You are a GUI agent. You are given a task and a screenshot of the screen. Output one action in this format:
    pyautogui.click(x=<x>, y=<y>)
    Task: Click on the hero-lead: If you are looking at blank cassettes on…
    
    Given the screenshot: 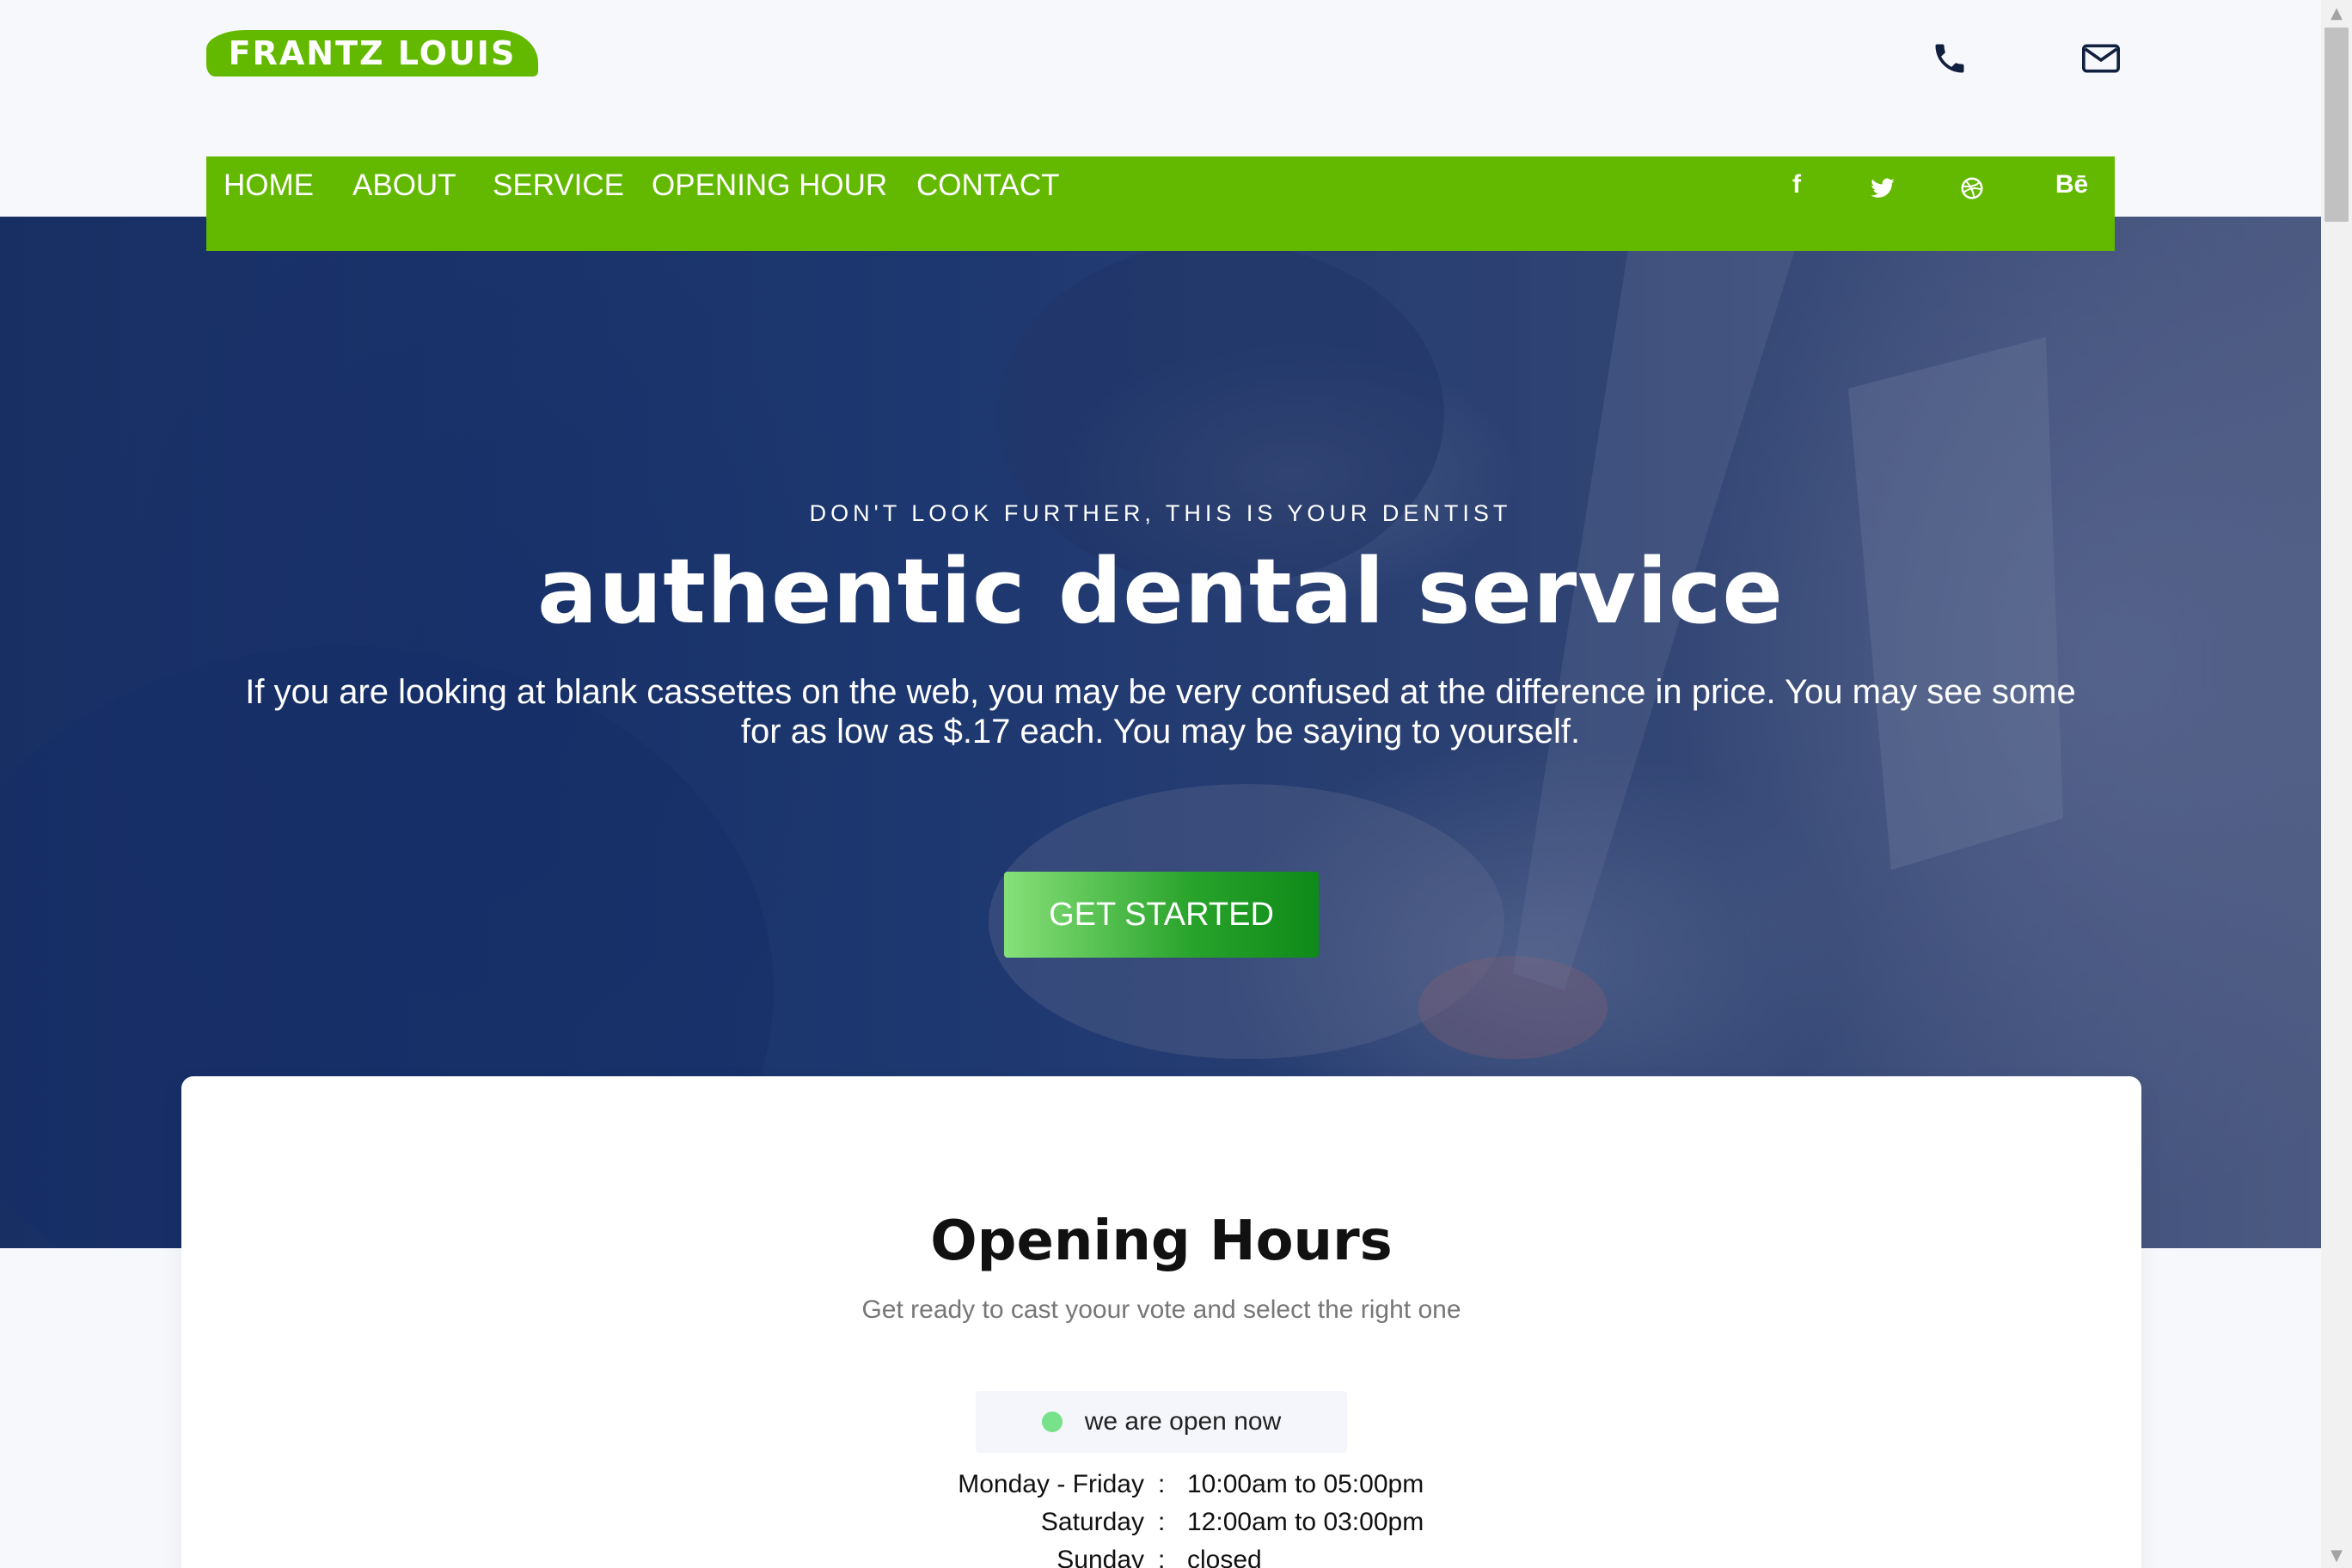 What is the action you would take?
    pyautogui.click(x=1160, y=711)
    